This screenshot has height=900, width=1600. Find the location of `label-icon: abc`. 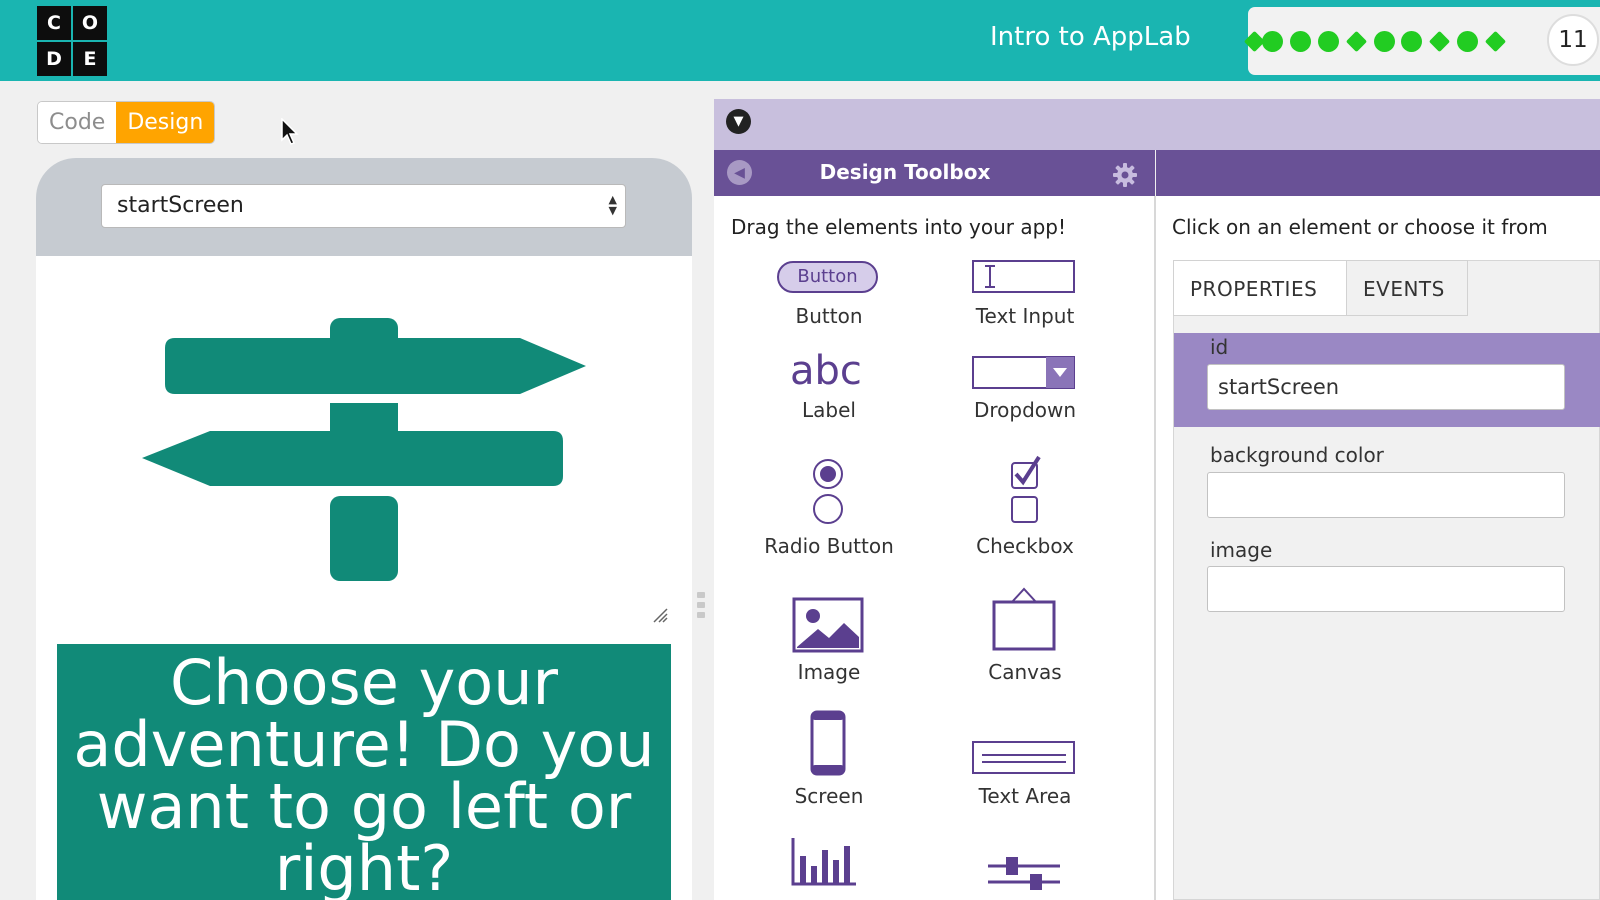

label-icon: abc is located at coordinates (826, 371).